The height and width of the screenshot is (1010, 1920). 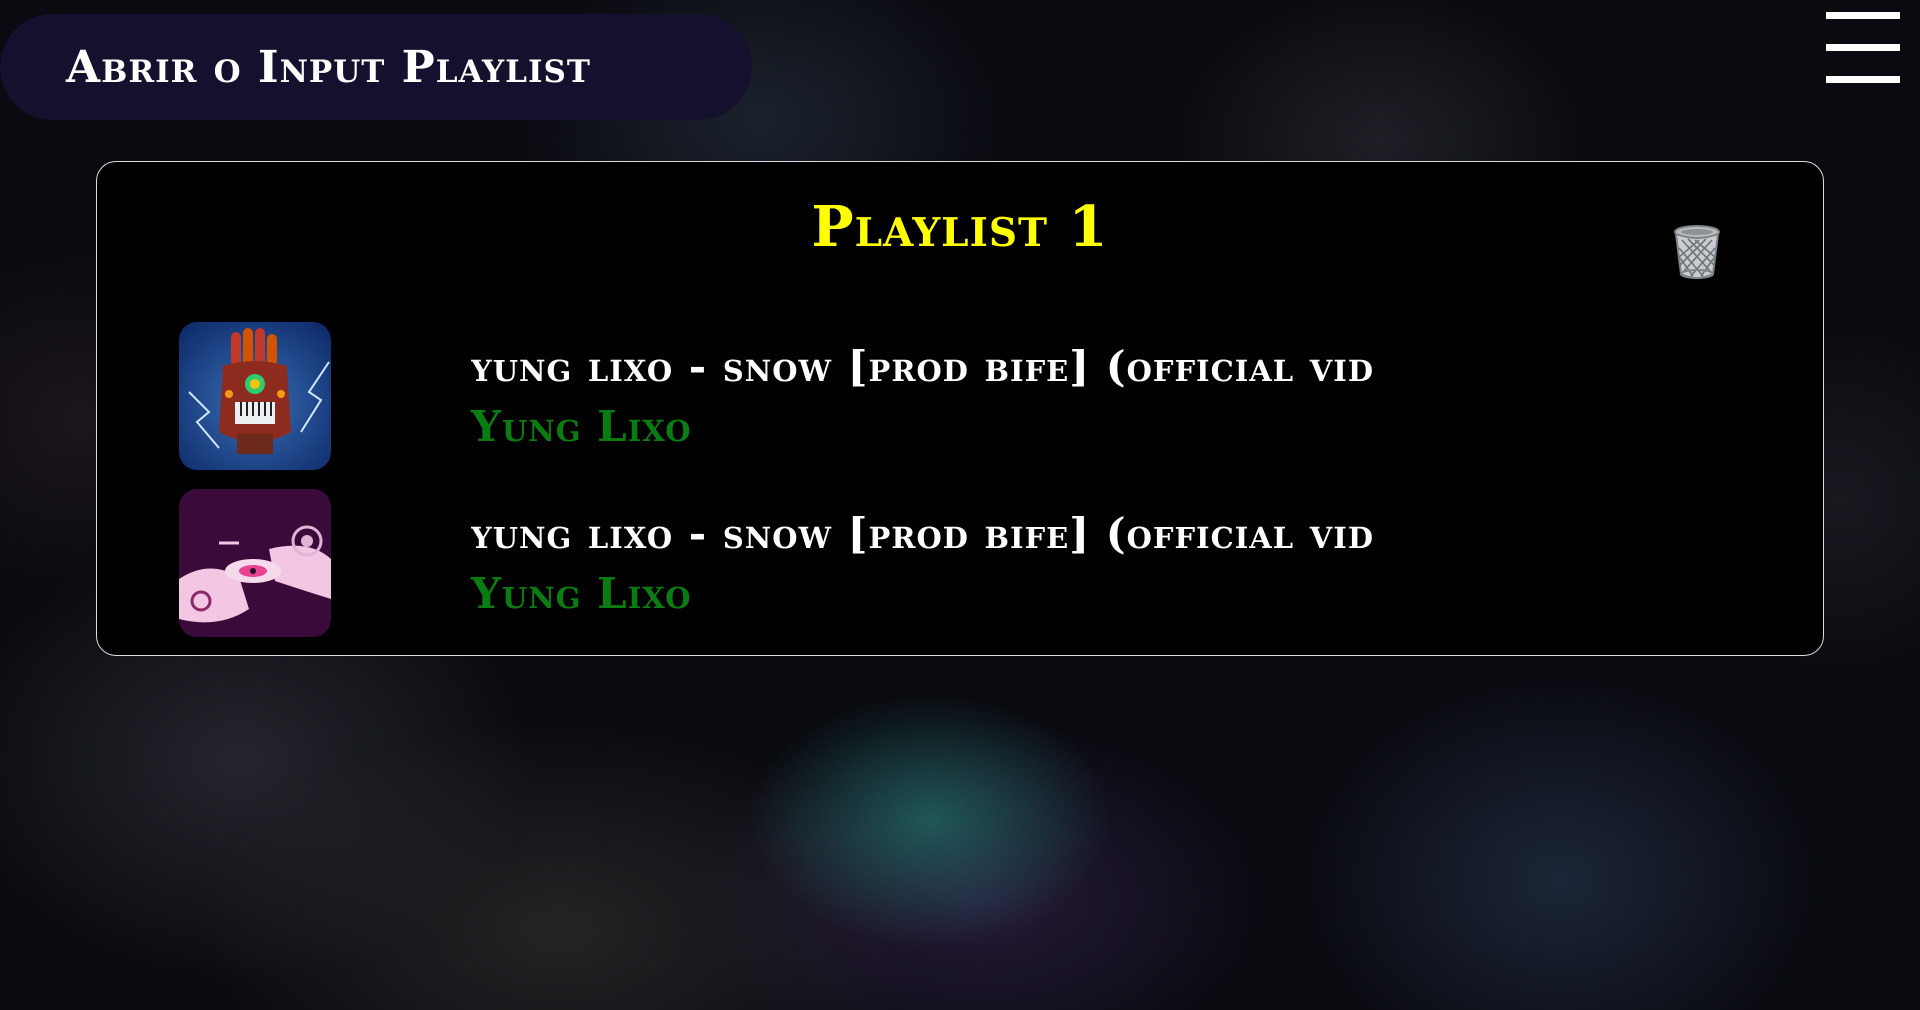 What do you see at coordinates (376, 67) in the screenshot?
I see `open-input-playlist-button: Abrir o Input Playlist` at bounding box center [376, 67].